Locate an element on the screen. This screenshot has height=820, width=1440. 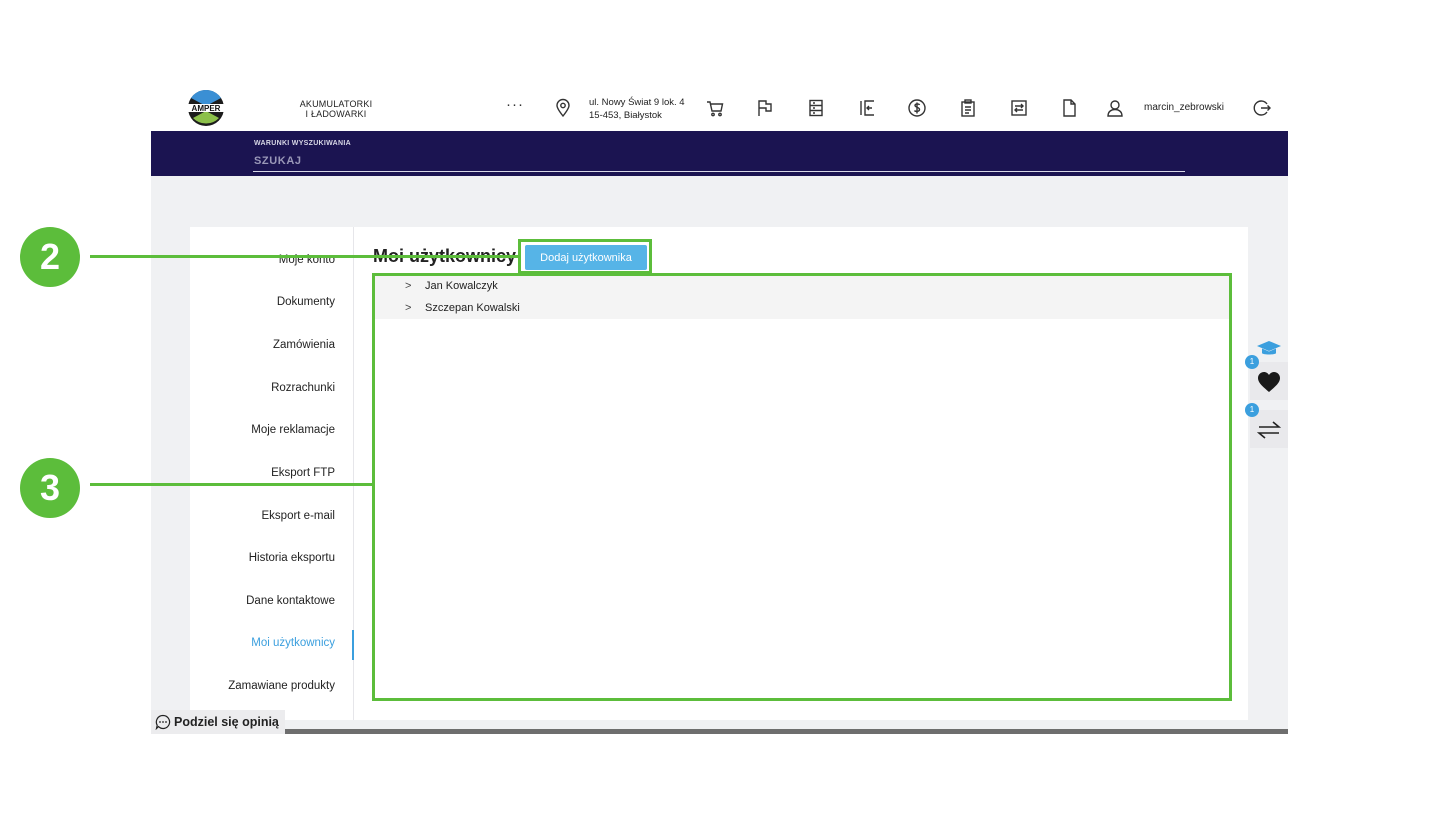
logout-icon is located at coordinates (1262, 108).